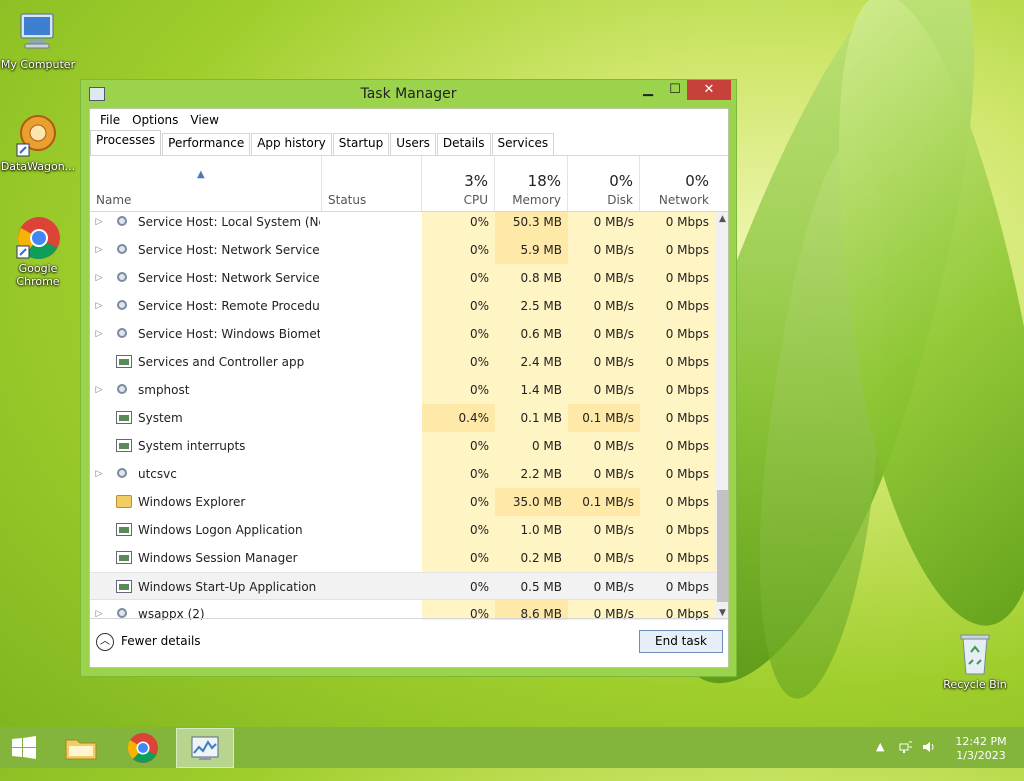 The width and height of the screenshot is (1024, 781). What do you see at coordinates (675, 90) in the screenshot?
I see `maximize-button: ☐` at bounding box center [675, 90].